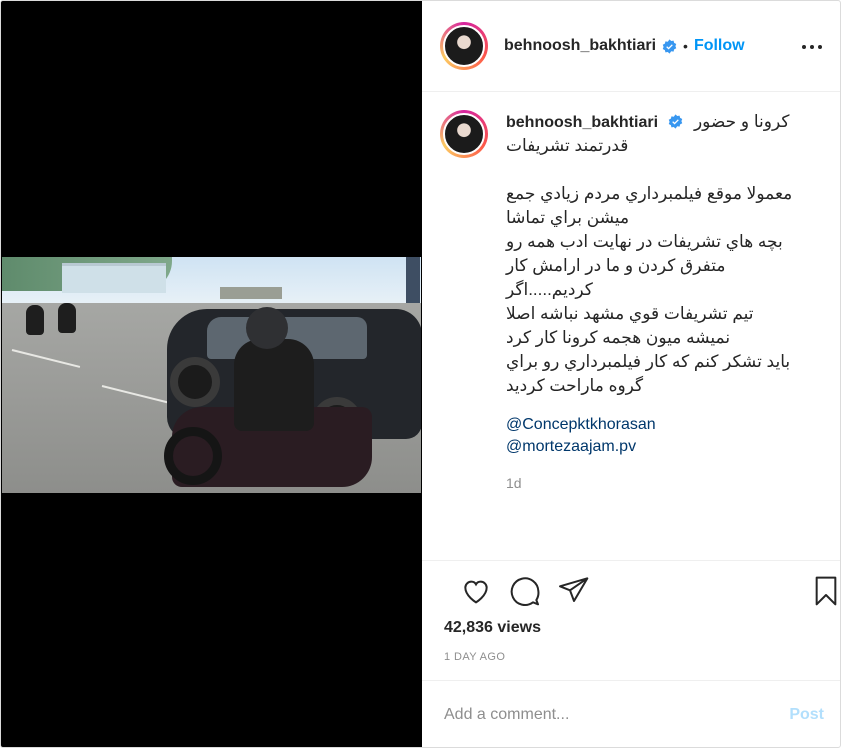 The height and width of the screenshot is (748, 841). What do you see at coordinates (525, 591) in the screenshot?
I see `comment-bubble-icon` at bounding box center [525, 591].